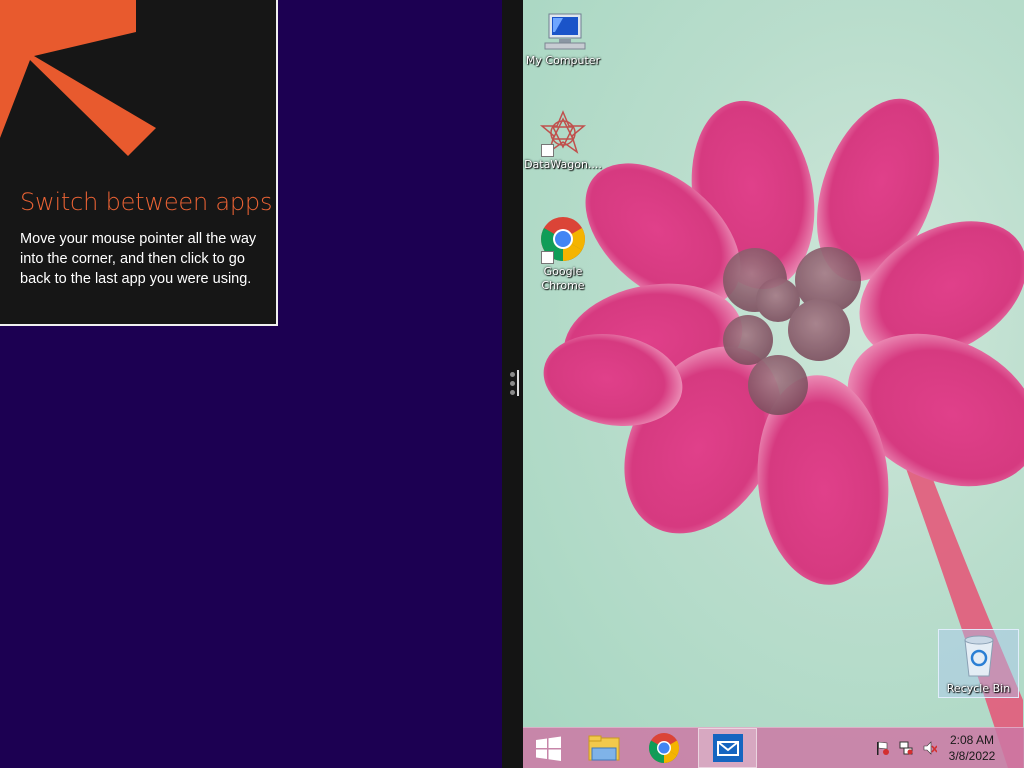 This screenshot has height=768, width=1024. Describe the element at coordinates (882, 748) in the screenshot. I see `flag-icon` at that location.